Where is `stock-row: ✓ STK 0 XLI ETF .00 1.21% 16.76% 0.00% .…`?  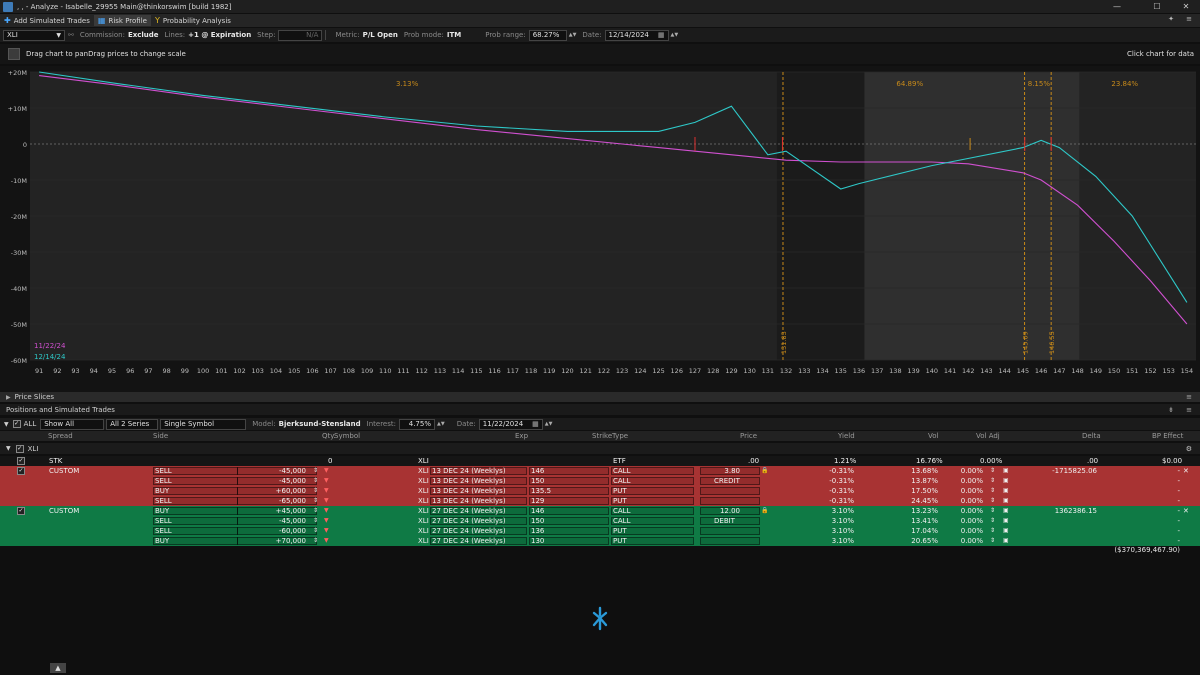 stock-row: ✓ STK 0 XLI ETF .00 1.21% 16.76% 0.00% .… is located at coordinates (600, 461).